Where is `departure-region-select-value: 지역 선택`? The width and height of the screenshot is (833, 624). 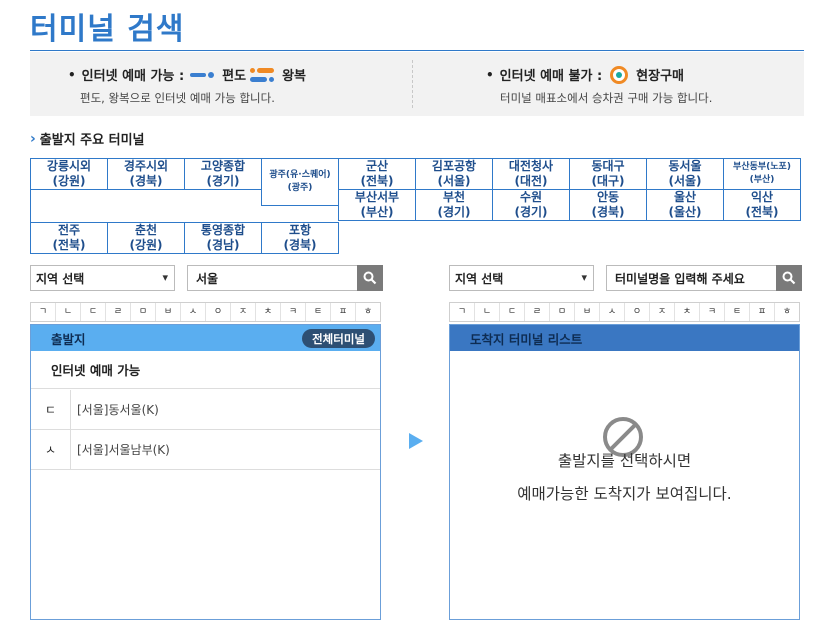 departure-region-select-value: 지역 선택 is located at coordinates (60, 278).